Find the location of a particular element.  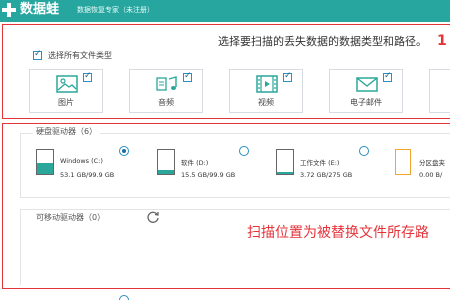

email-type-checkbox is located at coordinates (387, 76).